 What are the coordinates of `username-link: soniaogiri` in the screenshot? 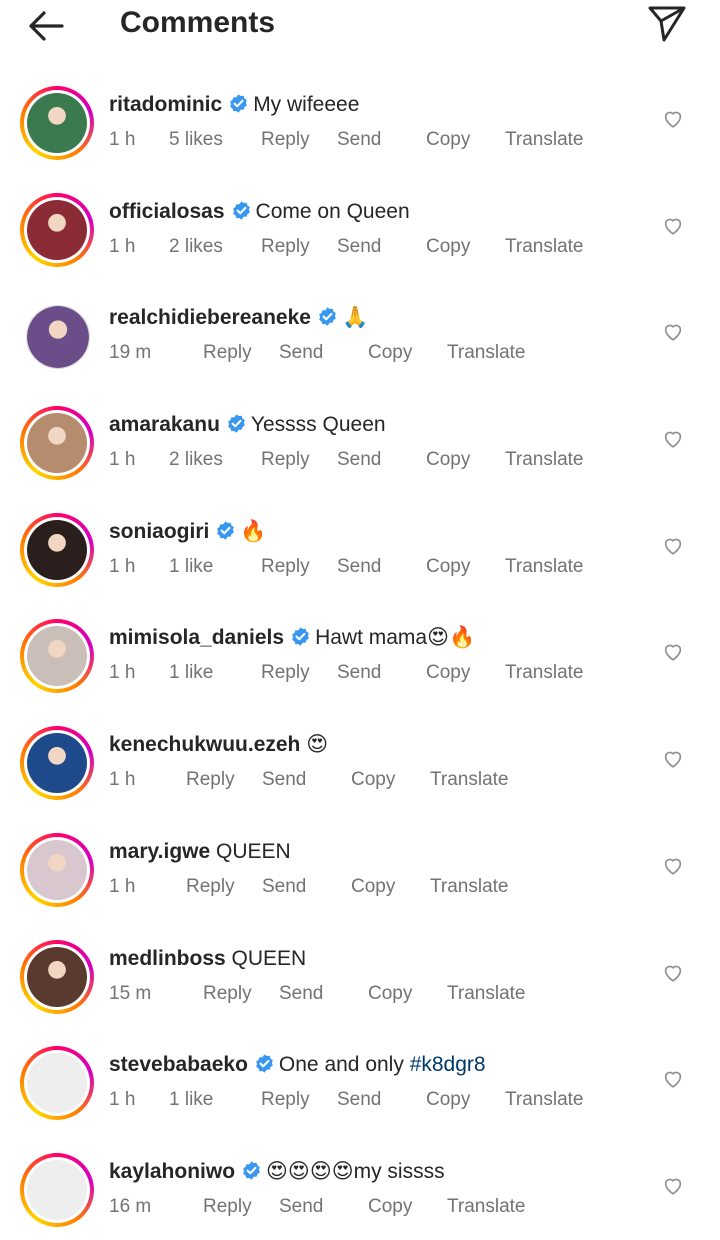 It's located at (159, 531).